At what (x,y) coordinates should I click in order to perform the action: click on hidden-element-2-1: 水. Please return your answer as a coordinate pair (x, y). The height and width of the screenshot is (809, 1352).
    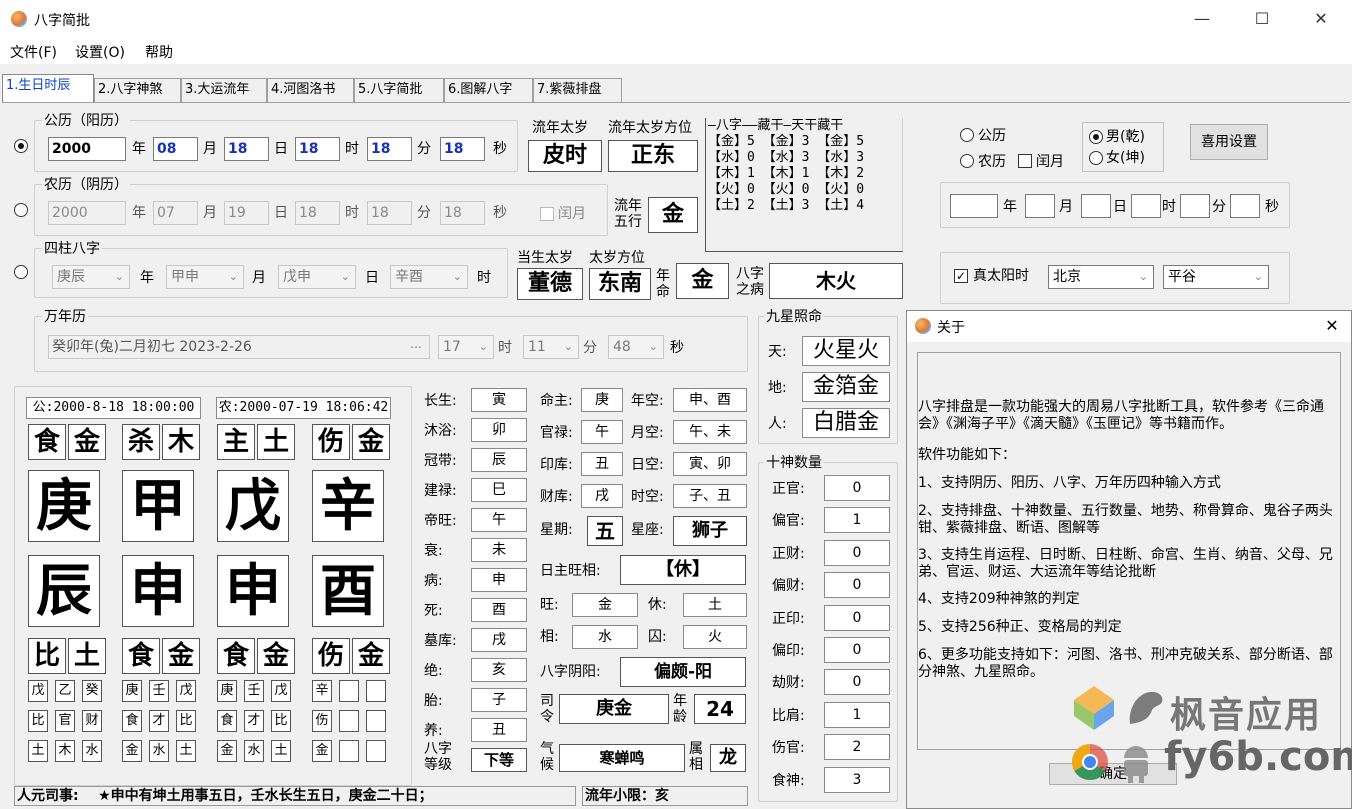
    Looking at the image, I should click on (254, 751).